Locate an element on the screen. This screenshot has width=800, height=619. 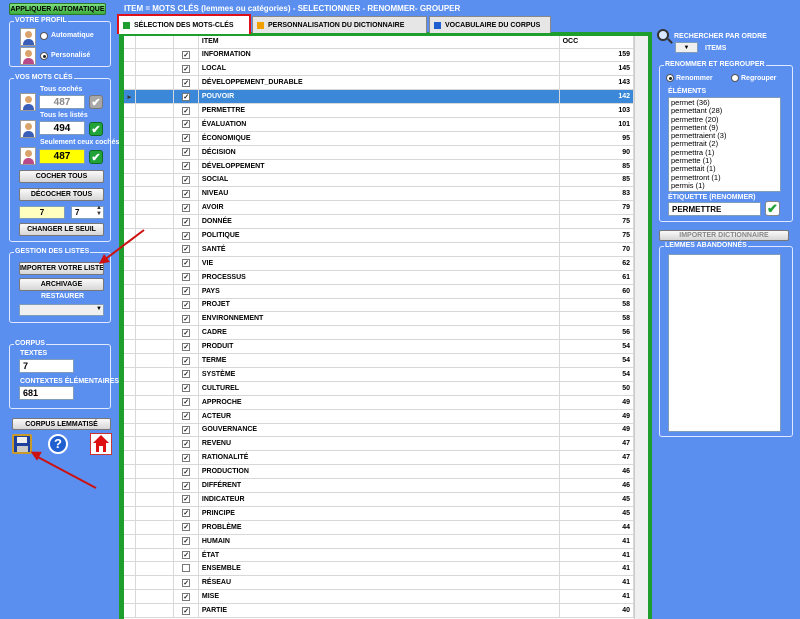
table-row: ✓ ACTEUR 49 is located at coordinates (379, 416).